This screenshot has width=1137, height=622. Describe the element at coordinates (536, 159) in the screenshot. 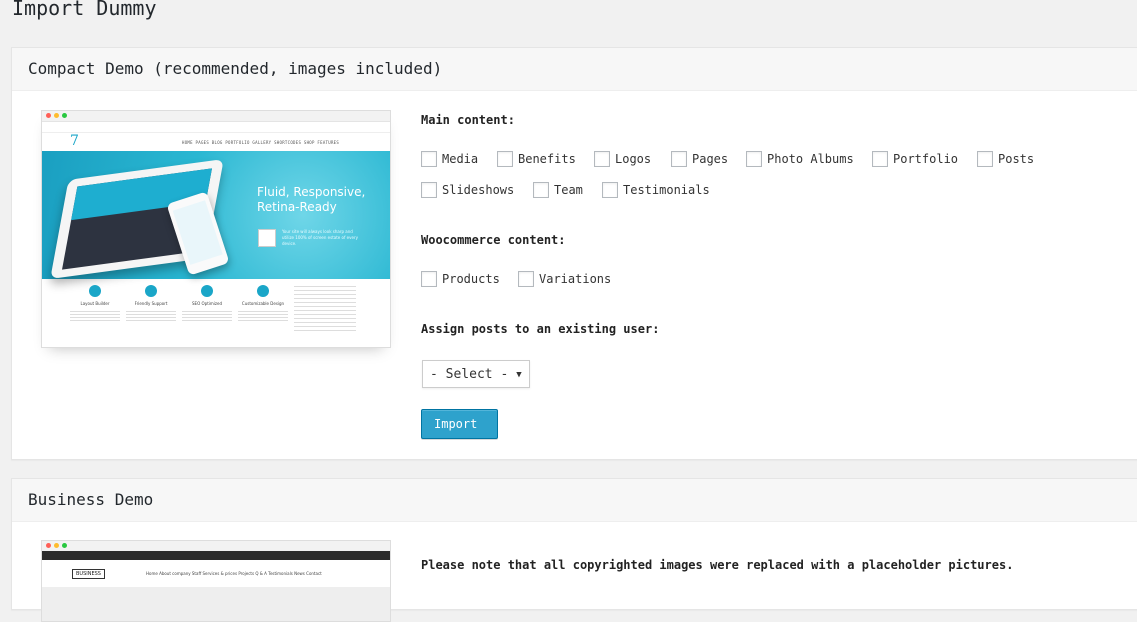

I see `checkbox-benefits: Benefits` at that location.